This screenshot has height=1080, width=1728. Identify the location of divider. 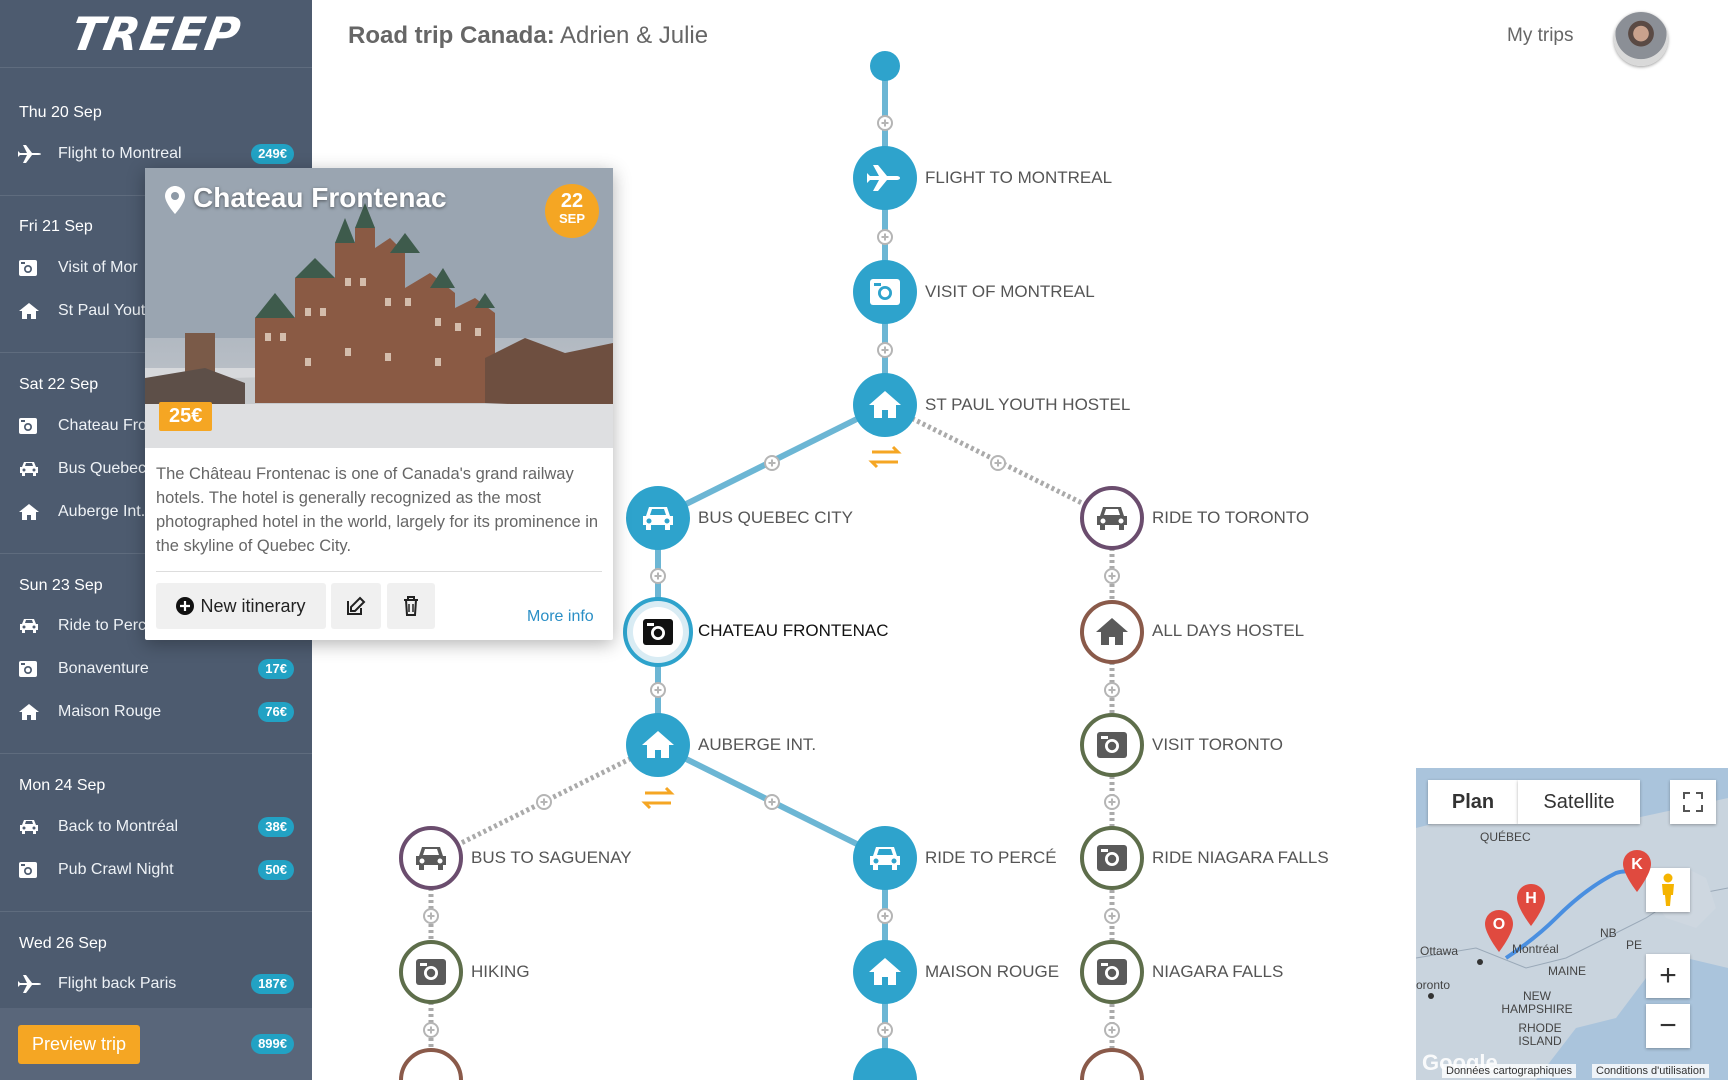
(379, 571).